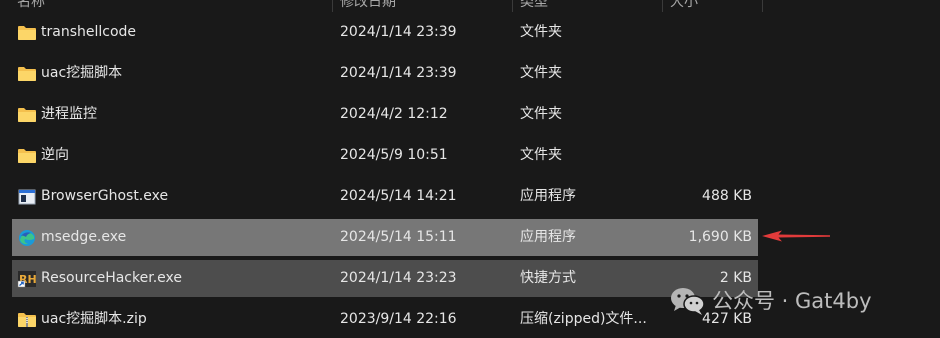  I want to click on column-header: 名称 修改日期 类型 大小, so click(470, 6).